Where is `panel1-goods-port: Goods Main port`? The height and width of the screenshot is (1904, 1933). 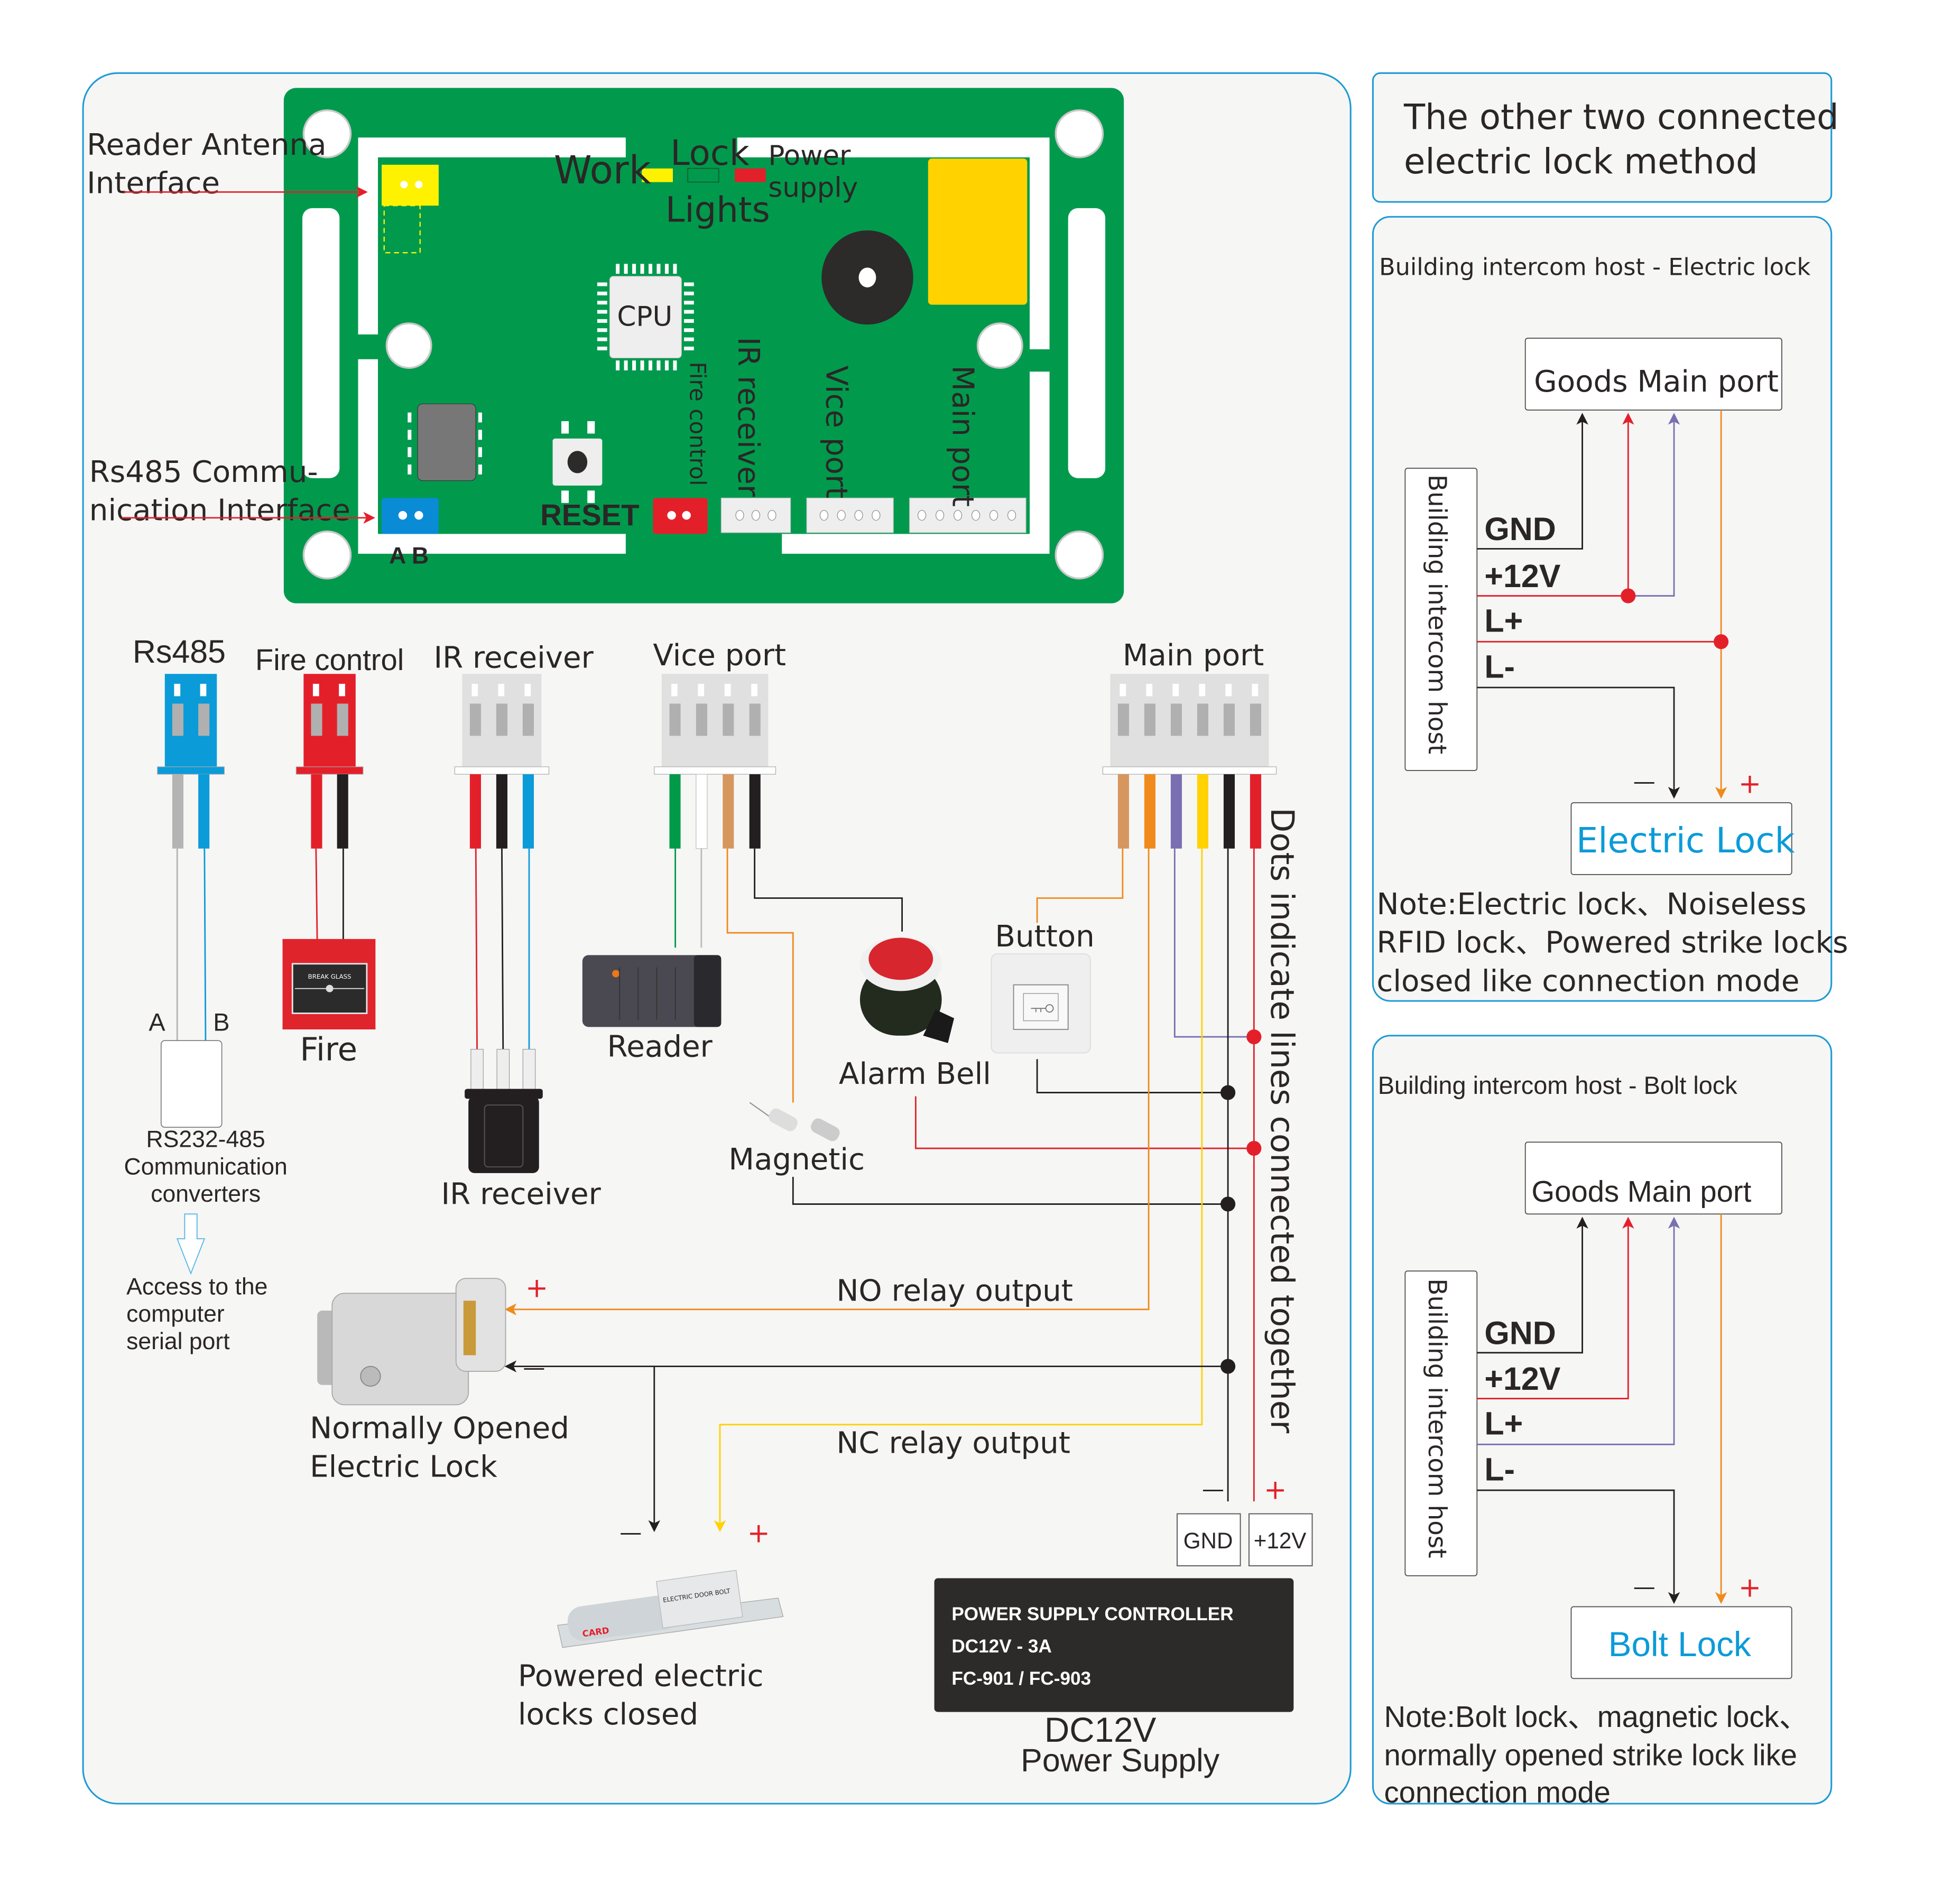
panel1-goods-port: Goods Main port is located at coordinates (1656, 382).